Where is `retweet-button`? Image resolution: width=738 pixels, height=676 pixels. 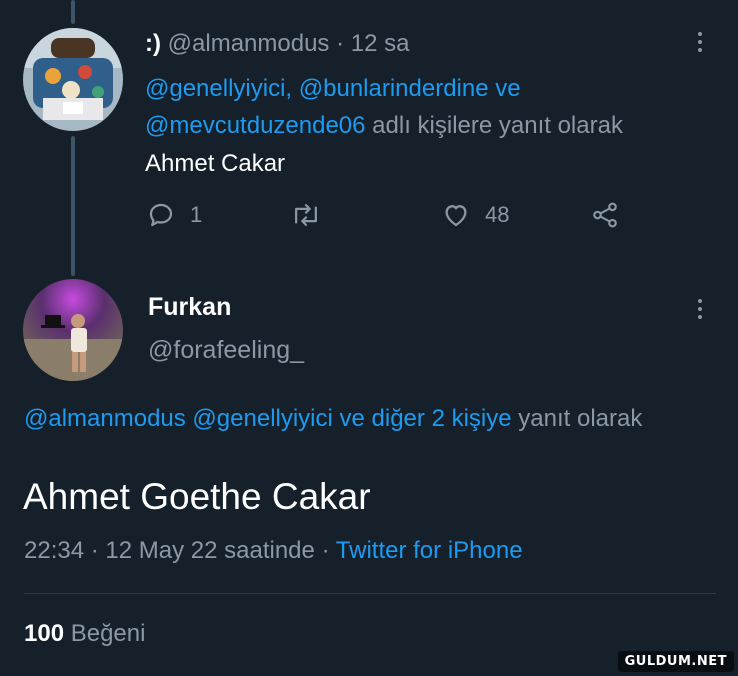
retweet-button is located at coordinates (306, 215).